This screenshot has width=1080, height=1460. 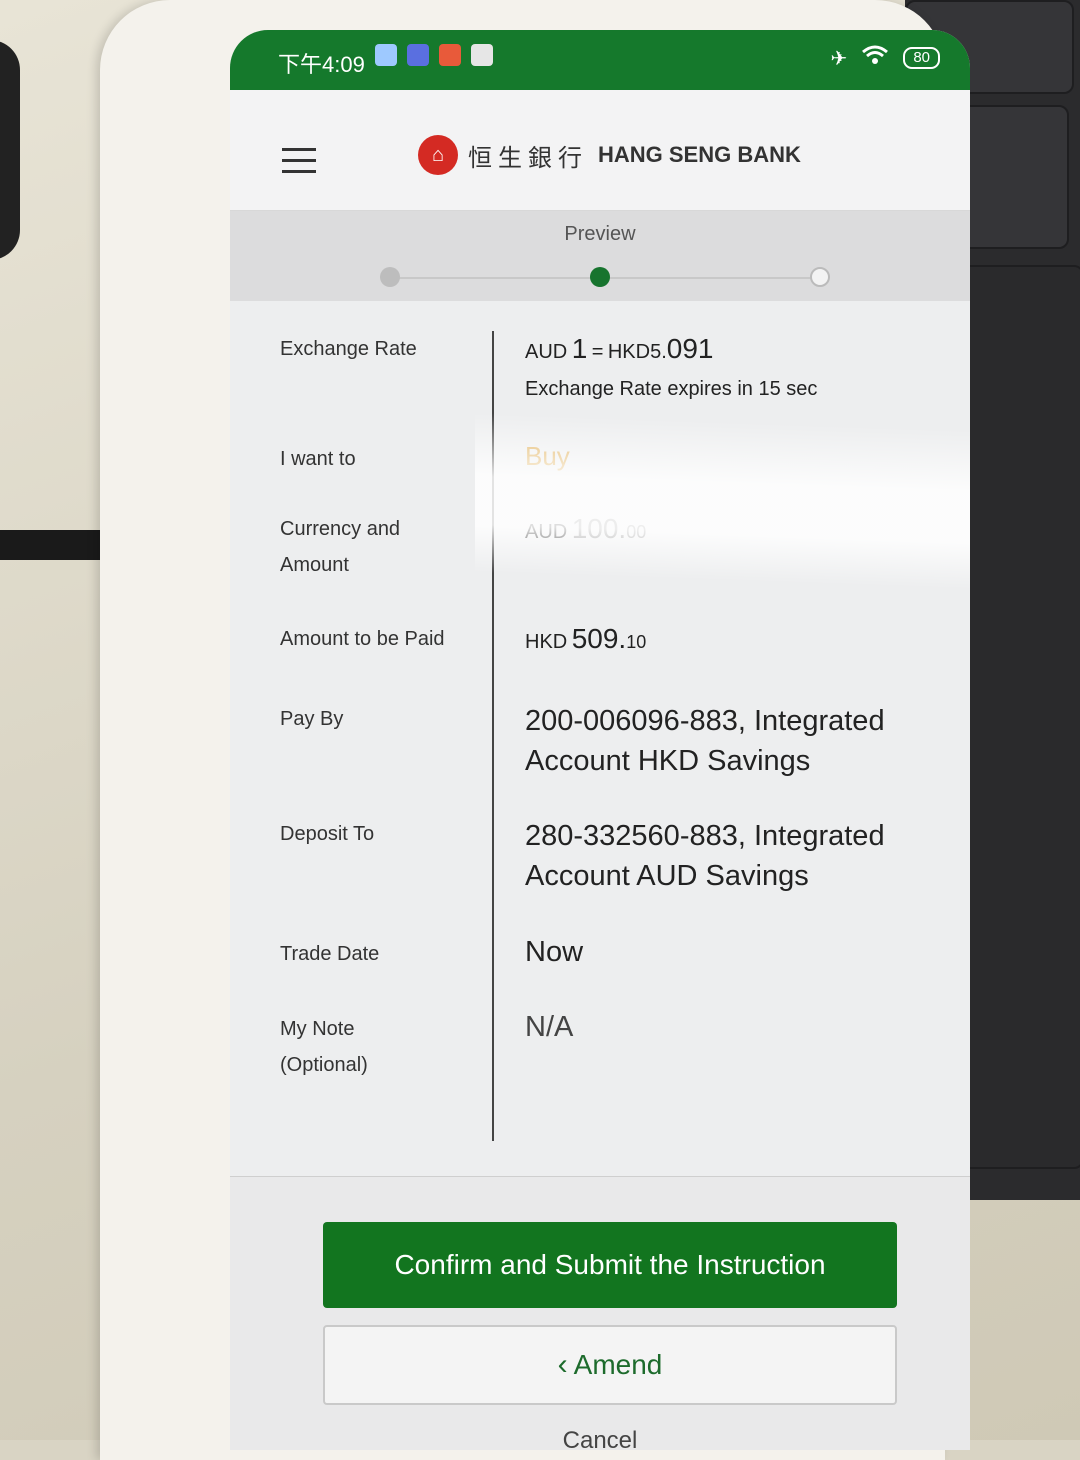 What do you see at coordinates (314, 565) in the screenshot?
I see `label-line: Amount` at bounding box center [314, 565].